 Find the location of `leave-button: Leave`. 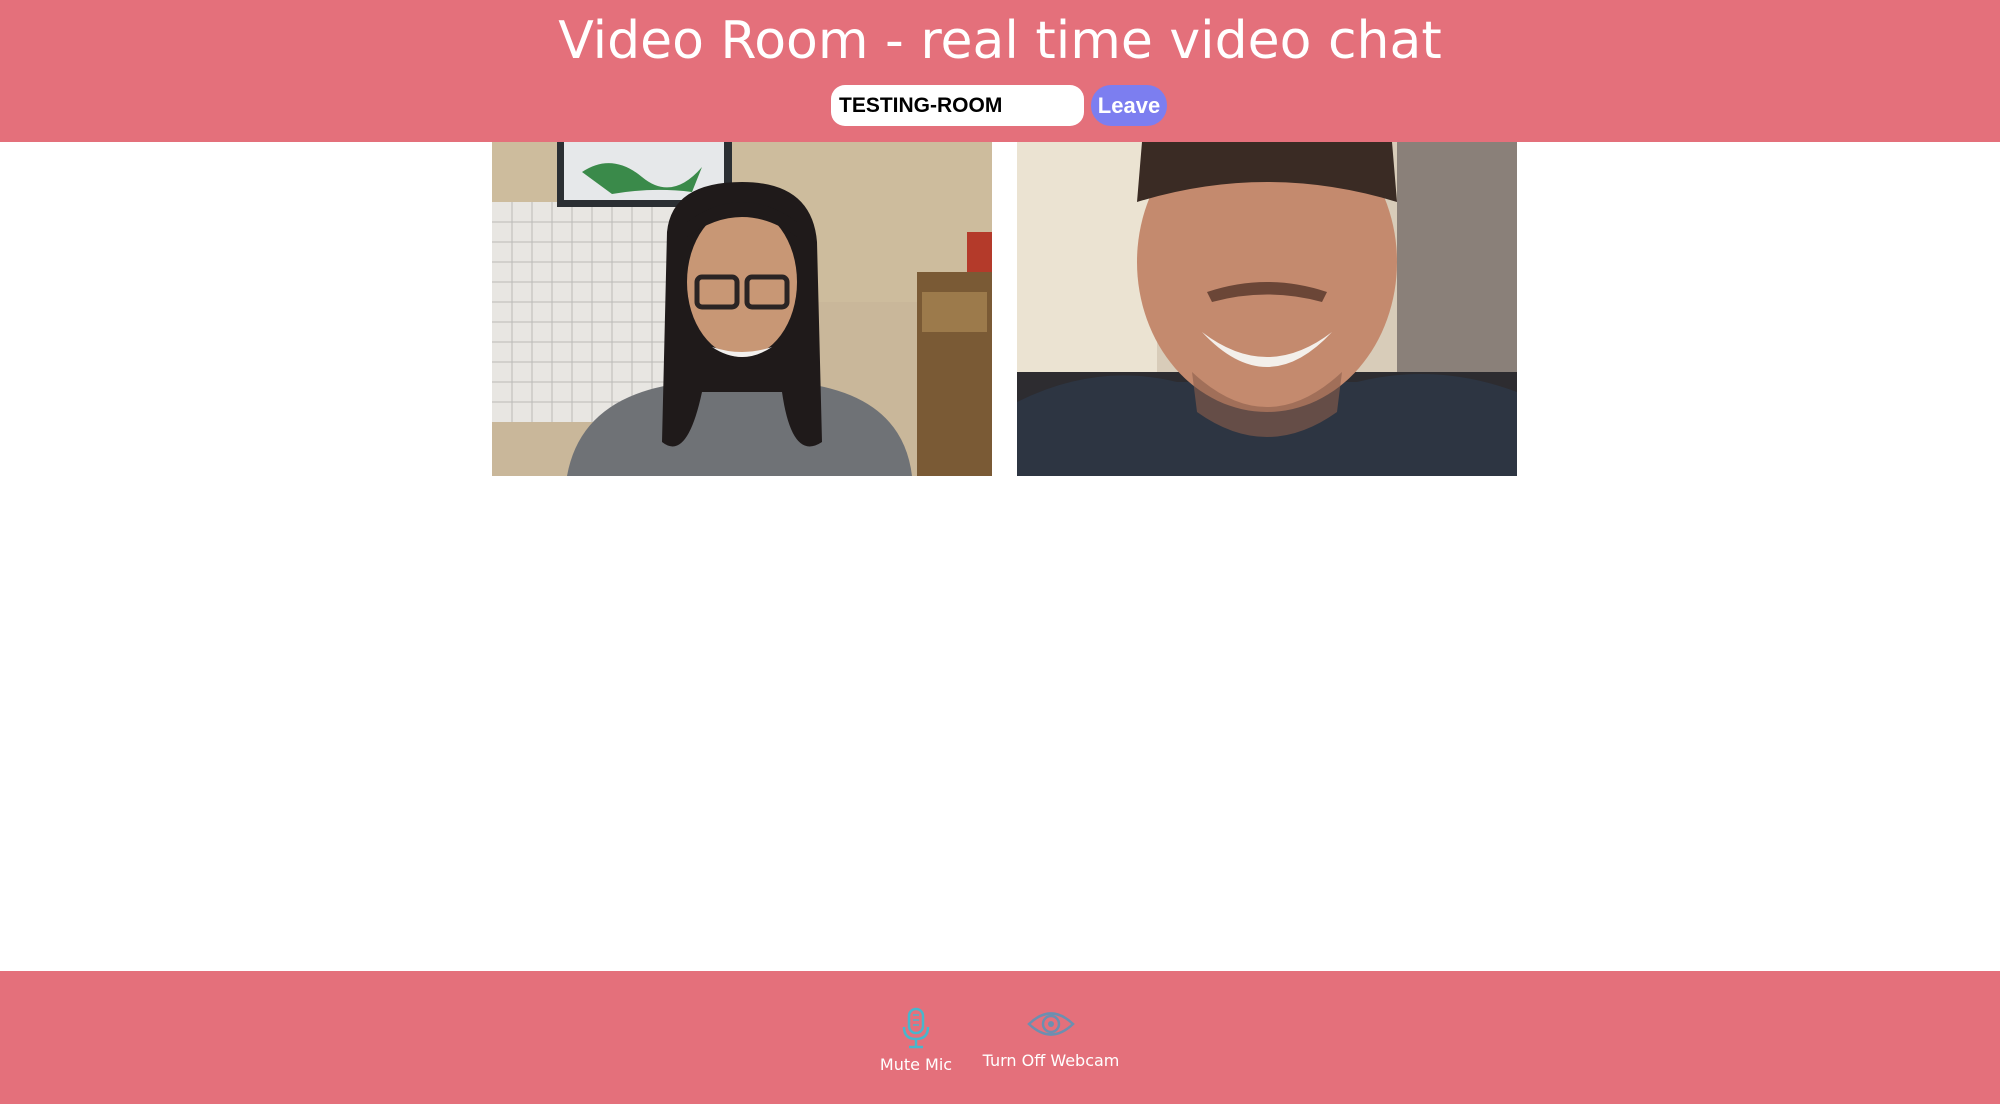

leave-button: Leave is located at coordinates (1129, 105).